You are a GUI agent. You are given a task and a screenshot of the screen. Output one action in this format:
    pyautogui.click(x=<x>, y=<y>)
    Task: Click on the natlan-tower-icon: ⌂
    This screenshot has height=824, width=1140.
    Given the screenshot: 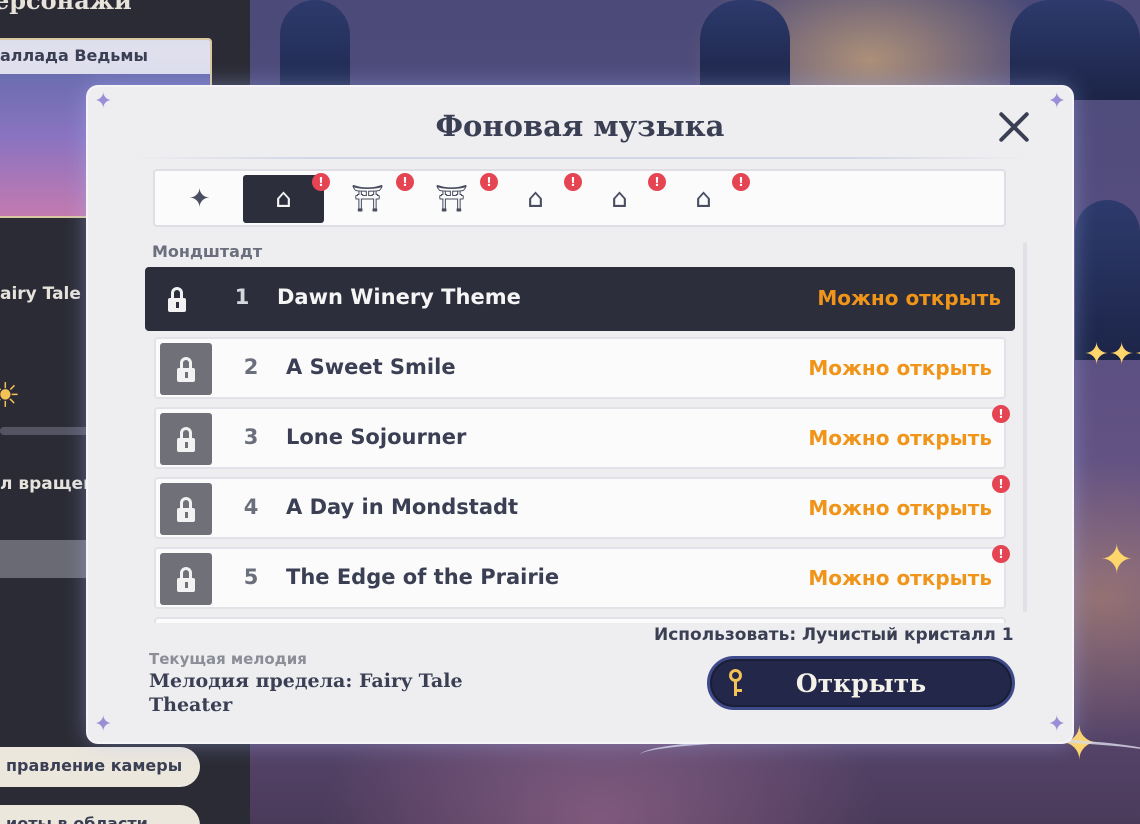 What is the action you would take?
    pyautogui.click(x=703, y=199)
    